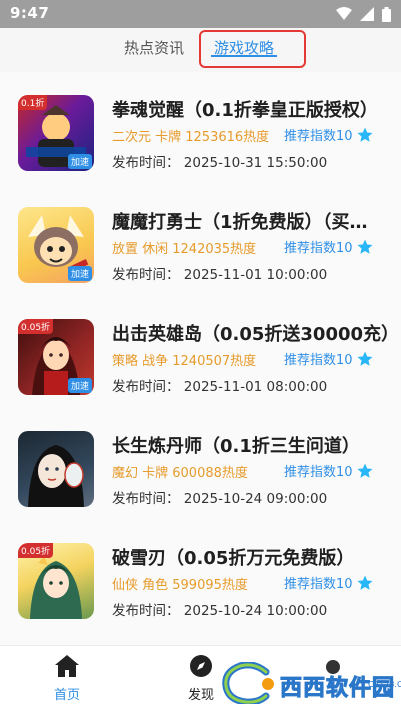 This screenshot has height=713, width=401. I want to click on game-tags: 仙侠 角色 599095热度, so click(180, 585).